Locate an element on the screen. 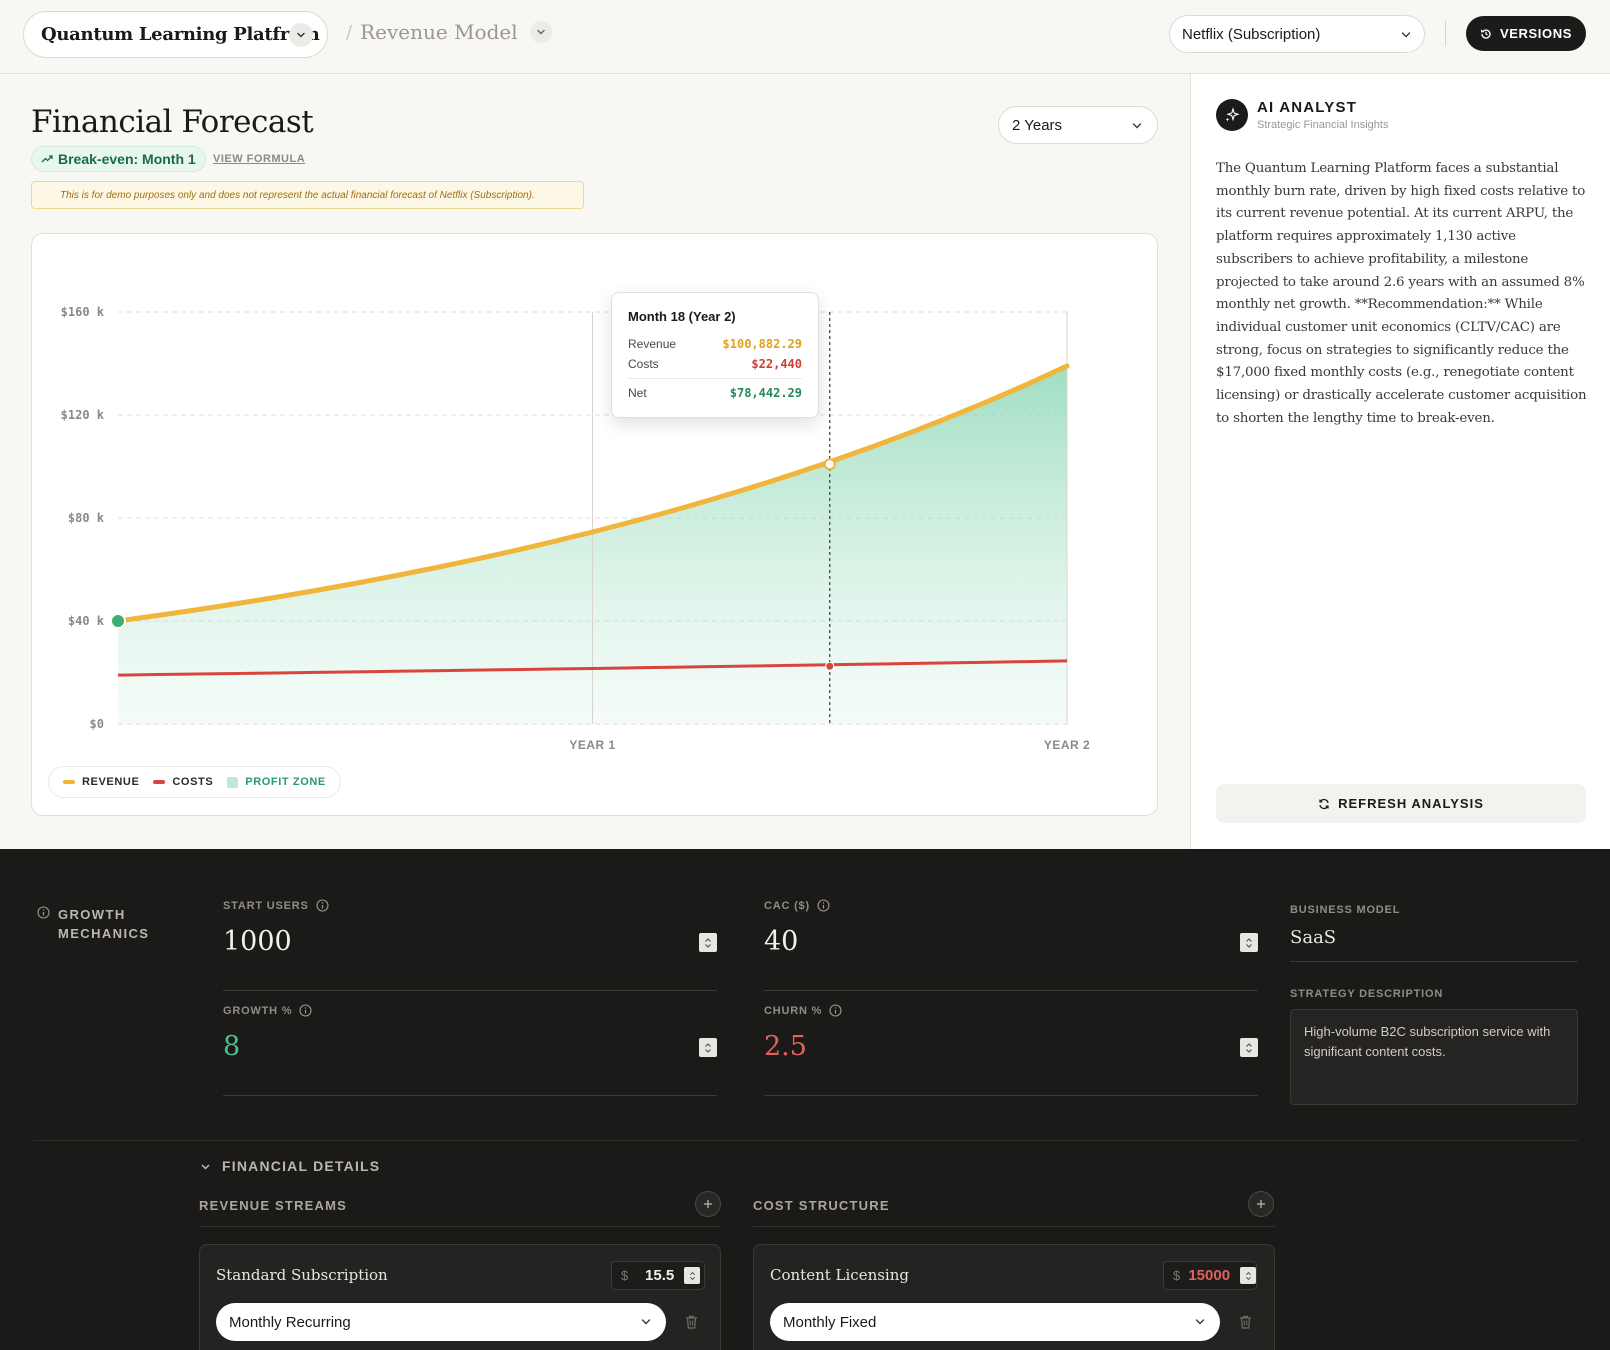 The image size is (1610, 1350). legend-item-costs: COSTS is located at coordinates (183, 782).